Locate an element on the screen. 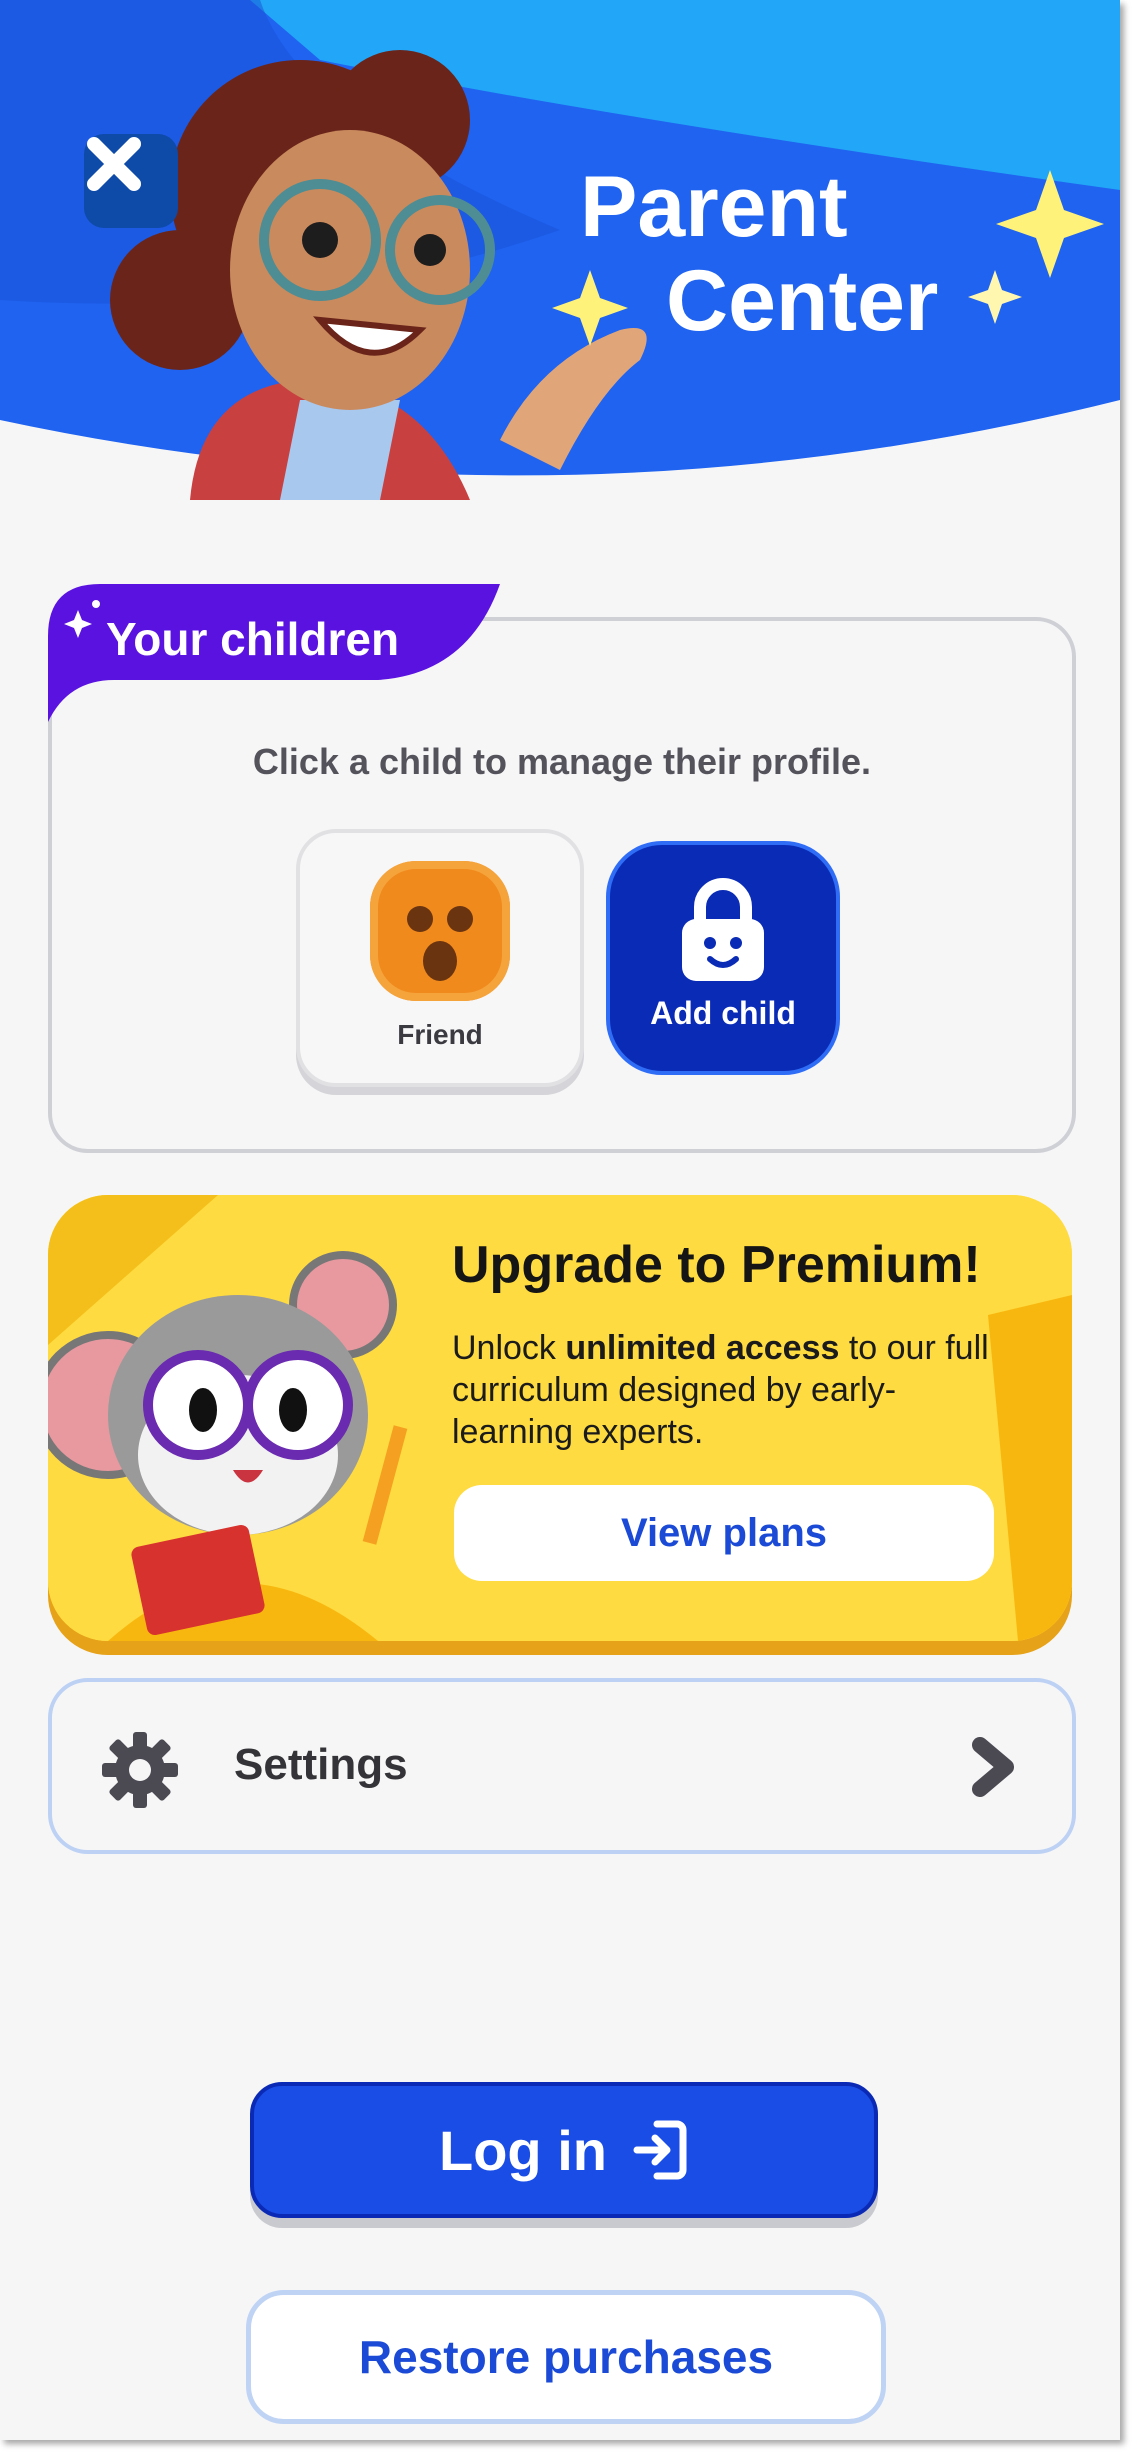 This screenshot has width=1143, height=2454. chevron-right-icon is located at coordinates (993, 1767).